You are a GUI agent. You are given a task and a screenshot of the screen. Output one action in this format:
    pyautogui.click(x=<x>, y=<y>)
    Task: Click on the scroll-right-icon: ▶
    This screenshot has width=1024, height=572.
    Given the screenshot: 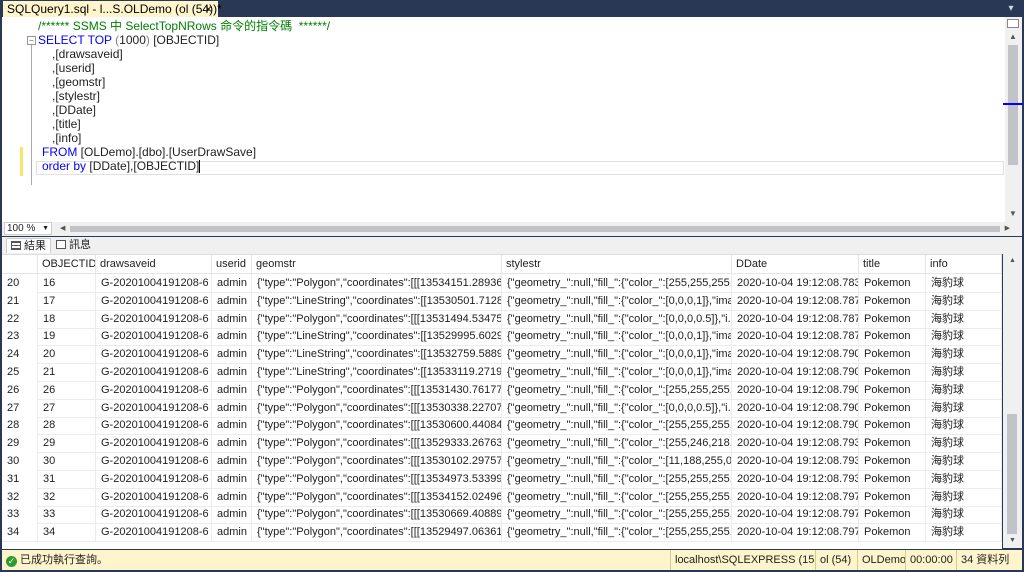 What is the action you would take?
    pyautogui.click(x=1007, y=228)
    